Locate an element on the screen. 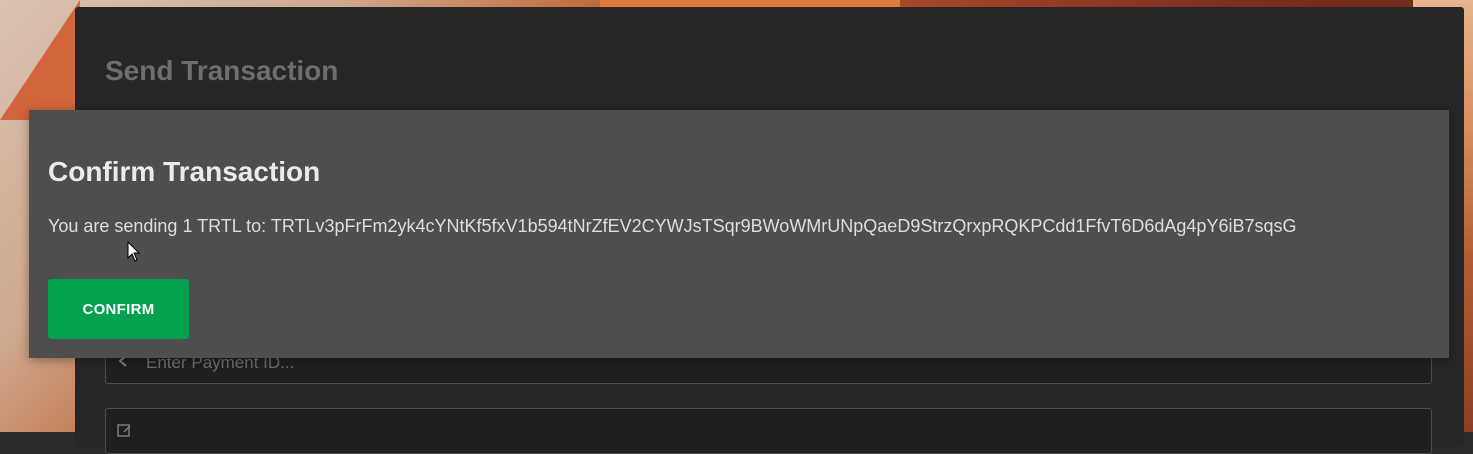 The height and width of the screenshot is (454, 1473). notes-field is located at coordinates (768, 431).